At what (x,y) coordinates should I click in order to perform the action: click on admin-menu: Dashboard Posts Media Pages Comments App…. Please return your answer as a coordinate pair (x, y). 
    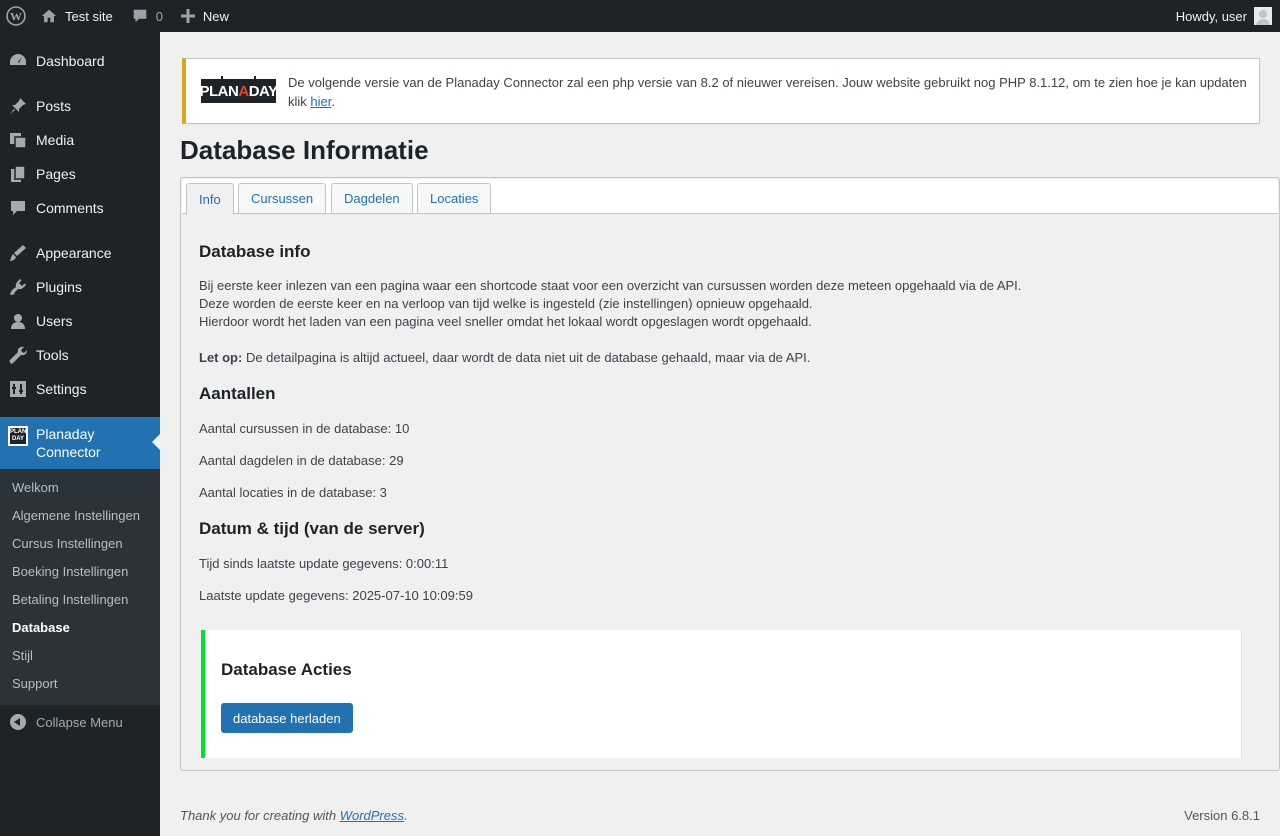
    Looking at the image, I should click on (80, 434).